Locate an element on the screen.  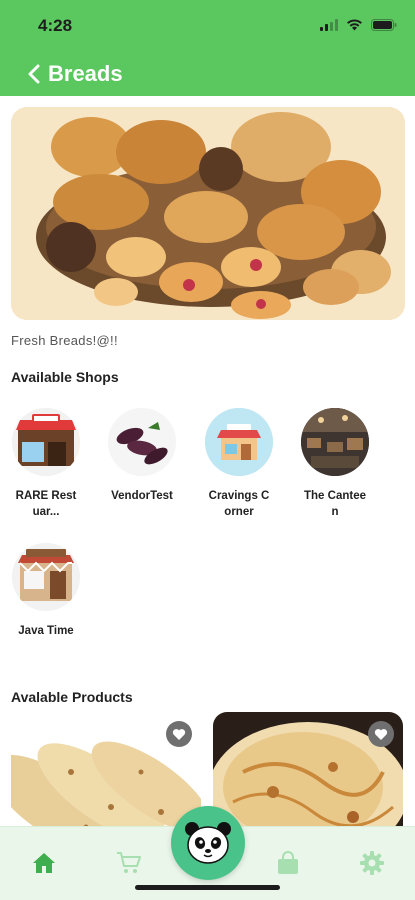
shops-section-title: Available Shops is located at coordinates (65, 377).